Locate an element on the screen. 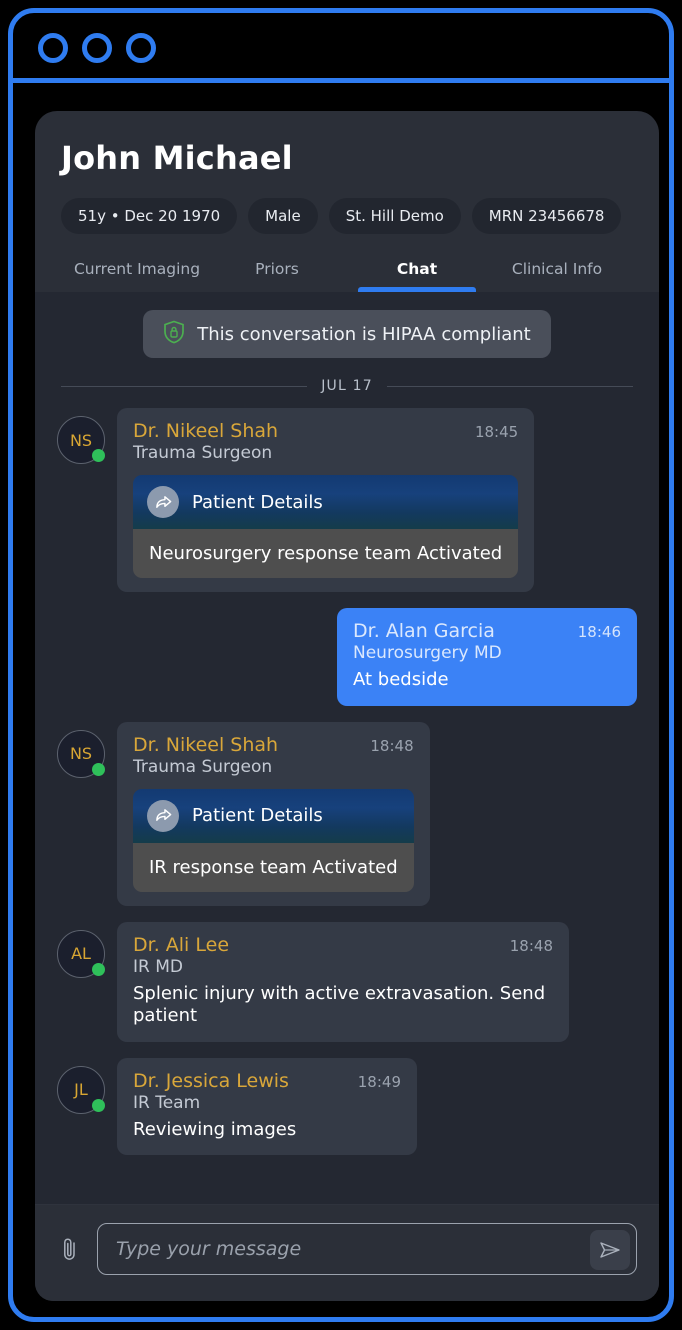  window-controls is located at coordinates (97, 48).